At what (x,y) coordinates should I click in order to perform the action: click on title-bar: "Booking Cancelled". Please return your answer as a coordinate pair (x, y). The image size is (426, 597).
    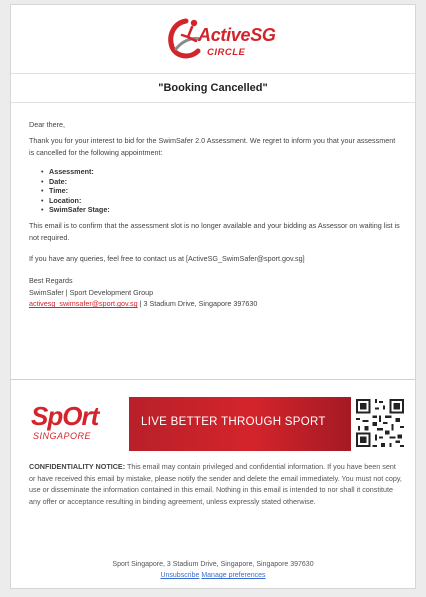
    Looking at the image, I should click on (213, 88).